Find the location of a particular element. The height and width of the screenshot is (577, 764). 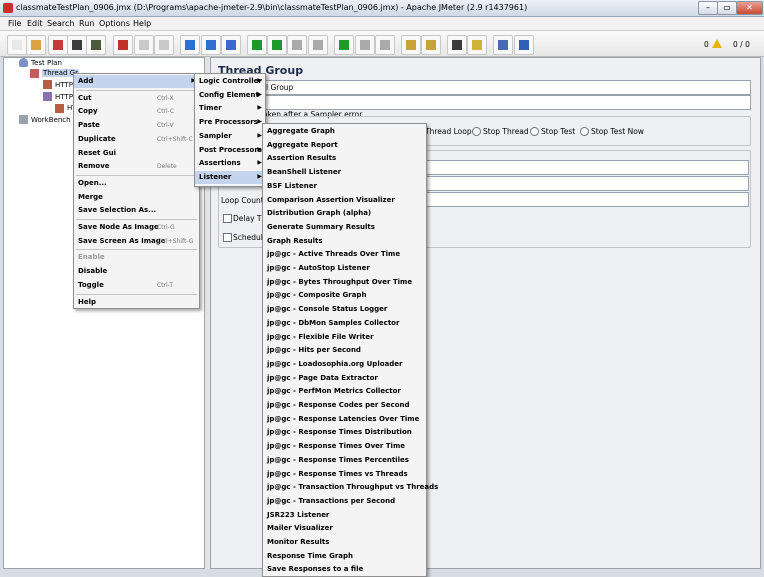

cut-button is located at coordinates (123, 45).